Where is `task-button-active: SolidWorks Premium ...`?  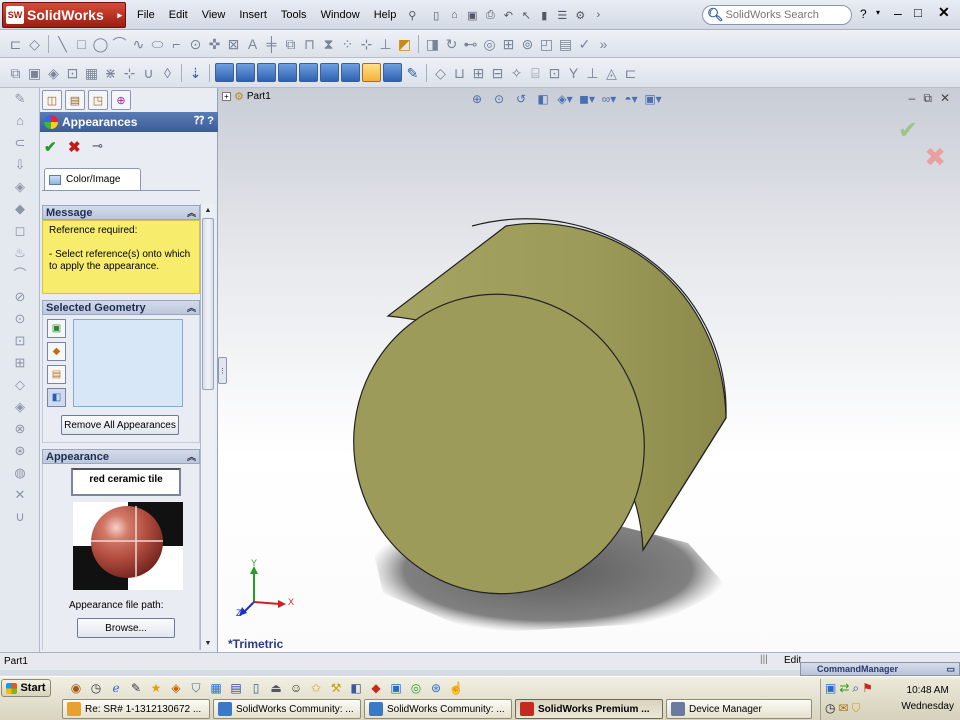 task-button-active: SolidWorks Premium ... is located at coordinates (589, 709).